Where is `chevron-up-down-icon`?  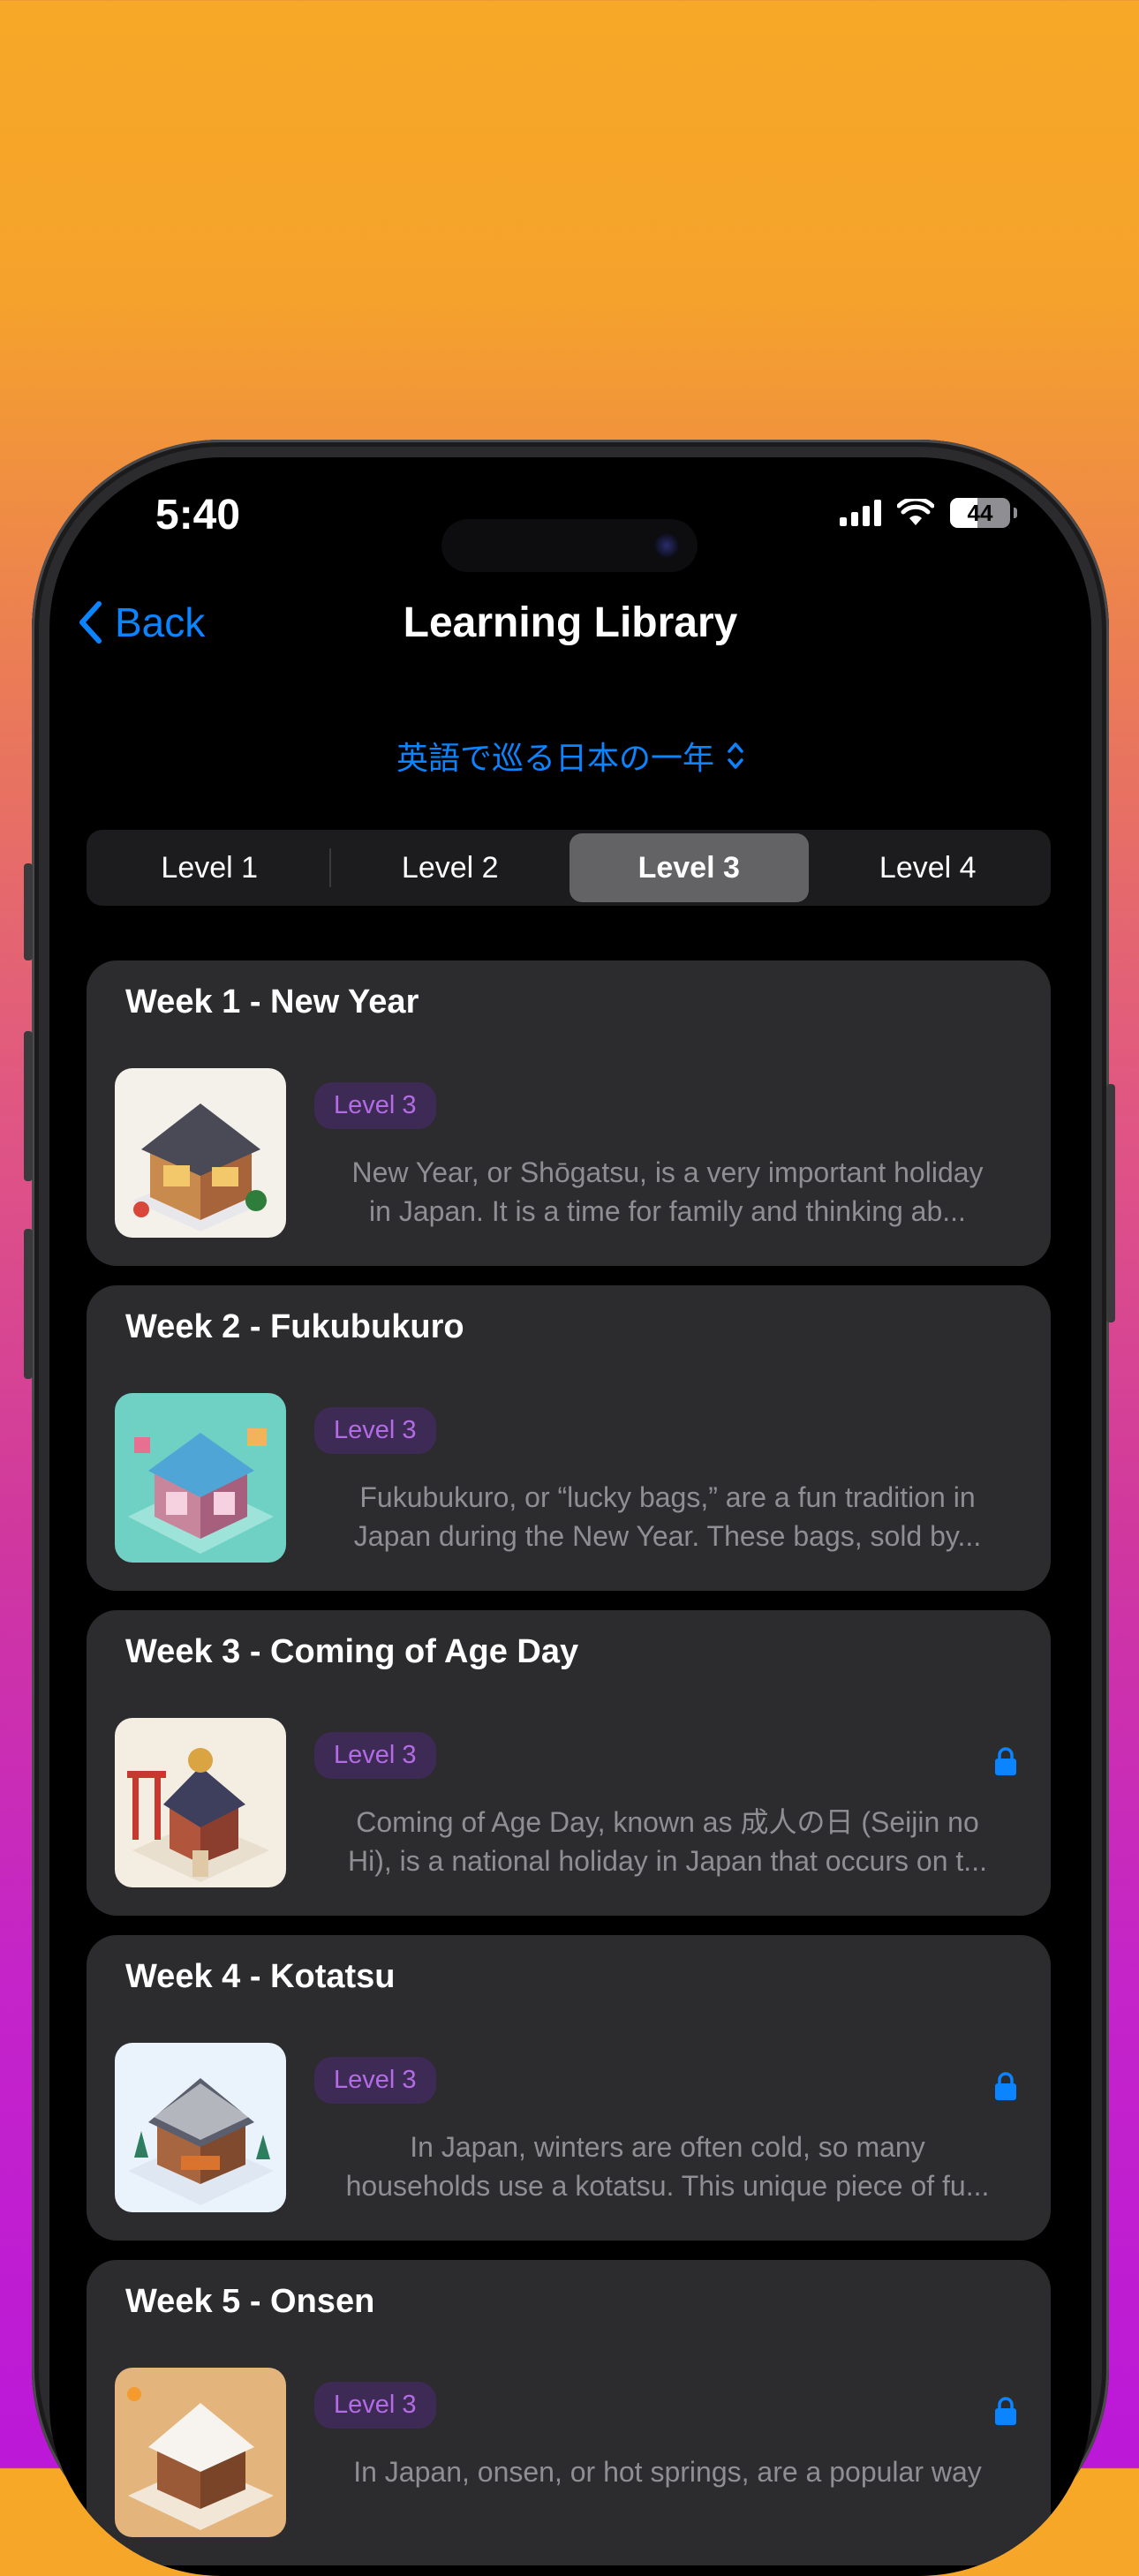
chevron-up-down-icon is located at coordinates (736, 756).